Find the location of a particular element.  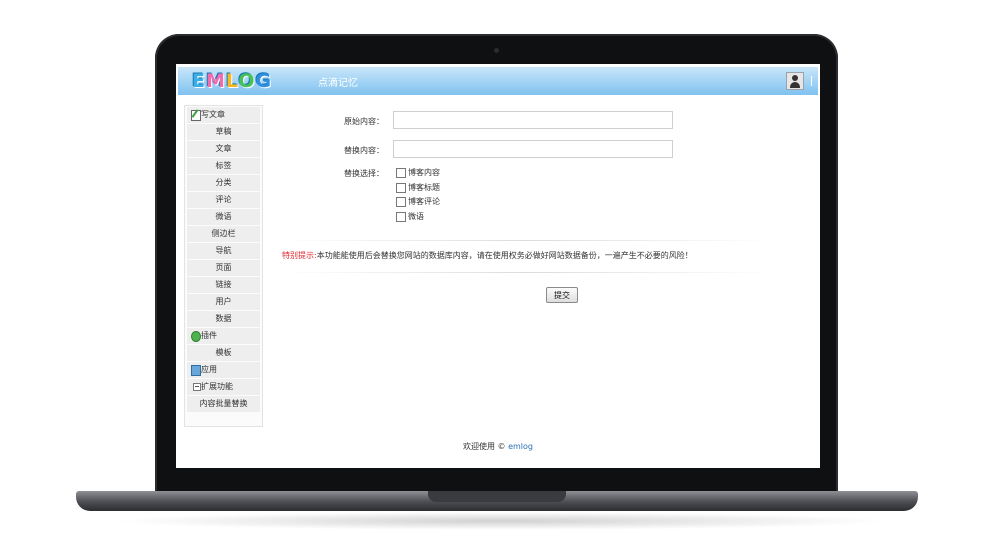

footer-text: 欢迎使用 © is located at coordinates (484, 446).